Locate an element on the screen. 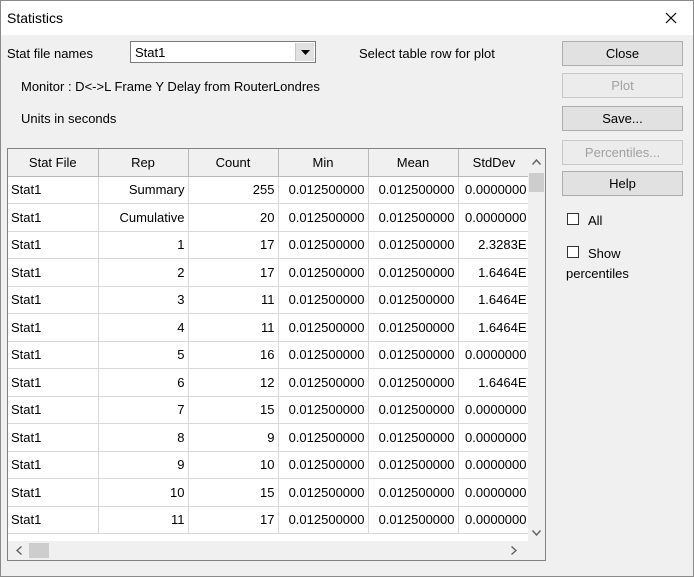 The image size is (694, 577). table-row: Stat1 10 15 0.012500000 0.012500000 0.0000000 is located at coordinates (269, 492).